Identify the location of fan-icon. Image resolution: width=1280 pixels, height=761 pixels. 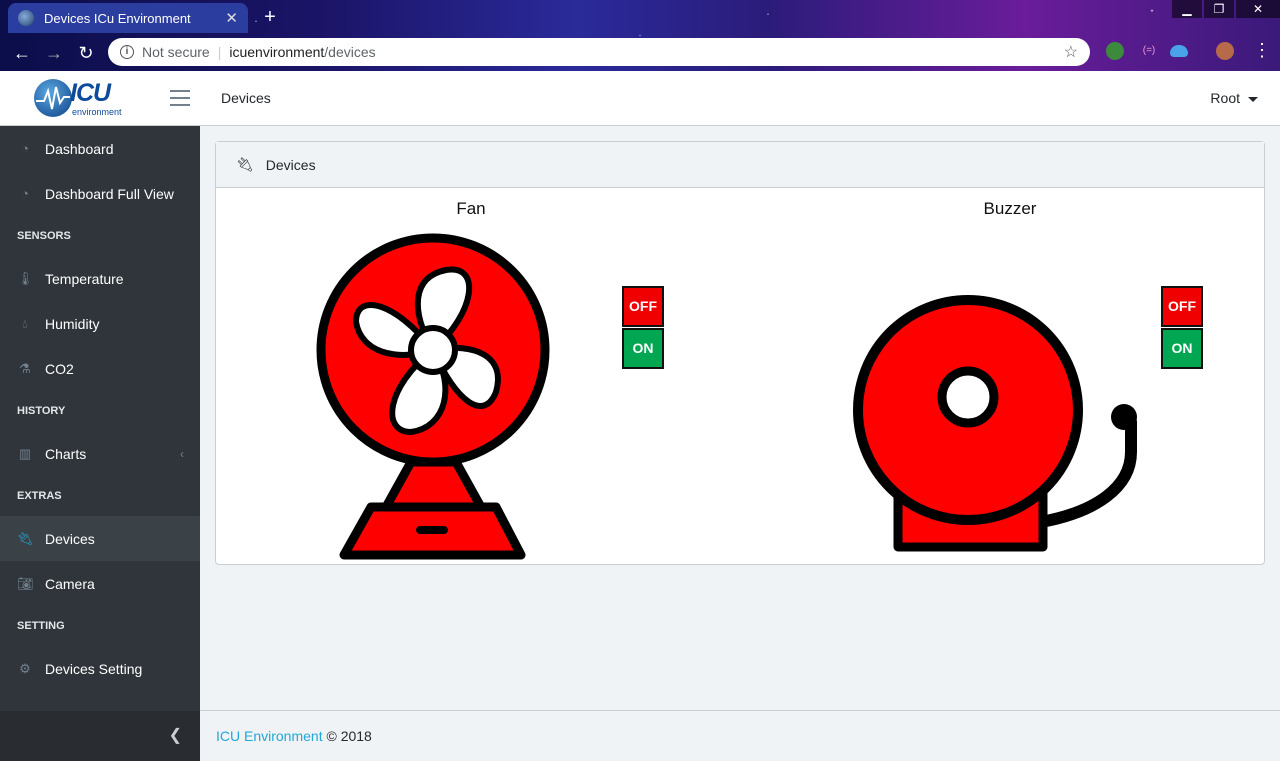
(433, 396).